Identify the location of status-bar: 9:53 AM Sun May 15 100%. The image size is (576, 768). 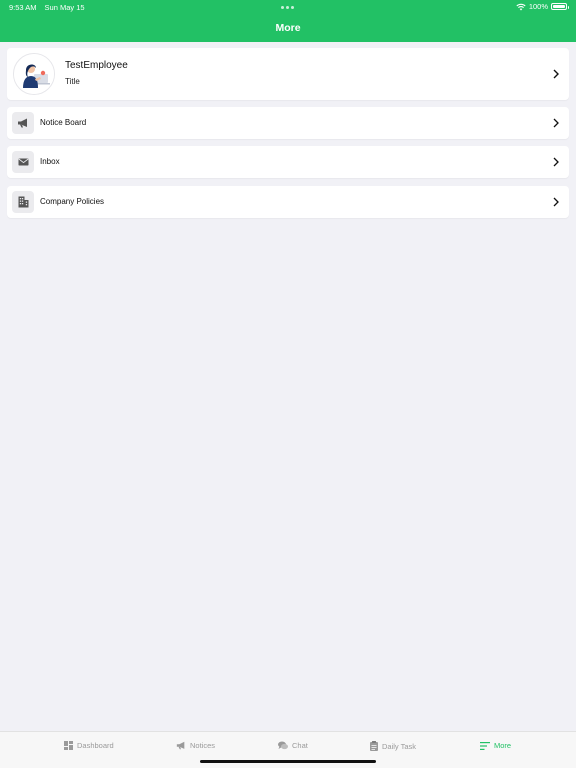
(288, 7).